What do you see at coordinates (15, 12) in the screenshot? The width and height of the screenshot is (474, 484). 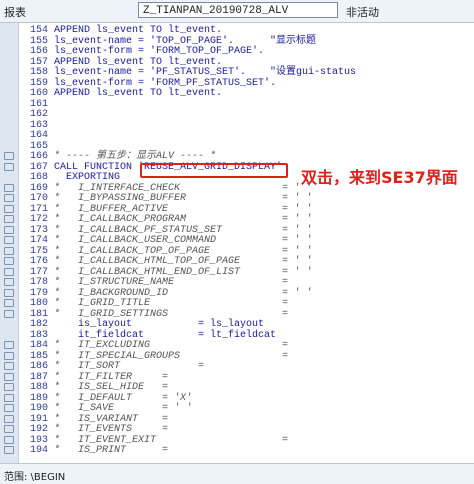 I see `header-label: 报表` at bounding box center [15, 12].